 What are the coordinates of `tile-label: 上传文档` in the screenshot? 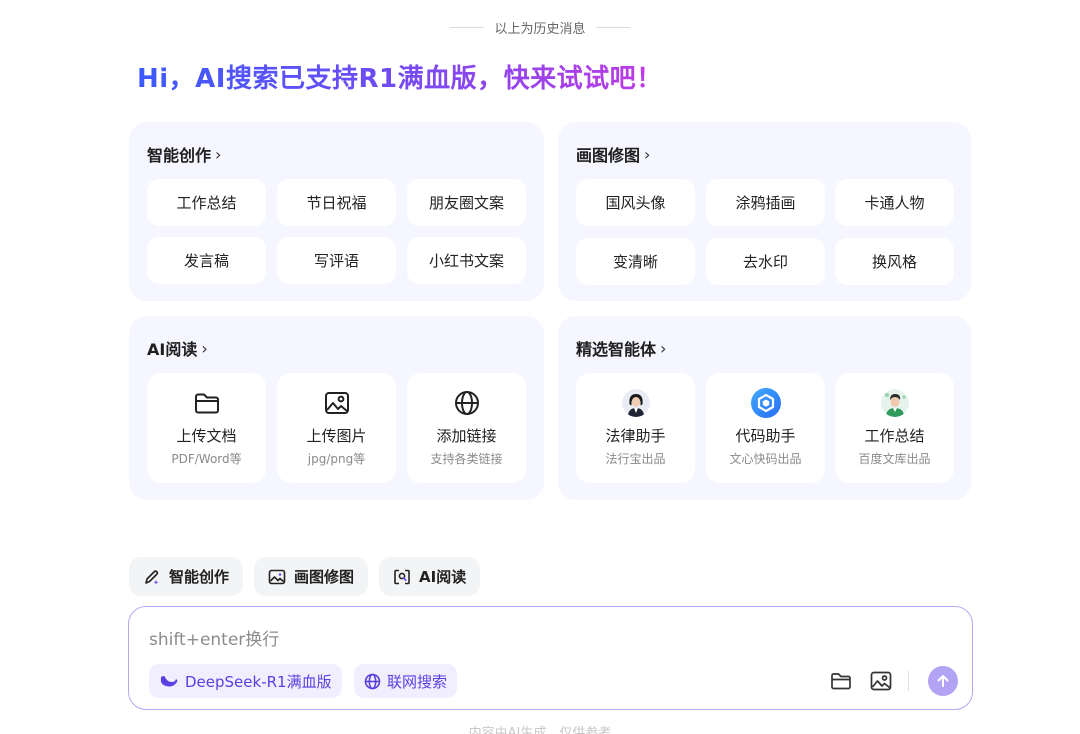 It's located at (206, 436).